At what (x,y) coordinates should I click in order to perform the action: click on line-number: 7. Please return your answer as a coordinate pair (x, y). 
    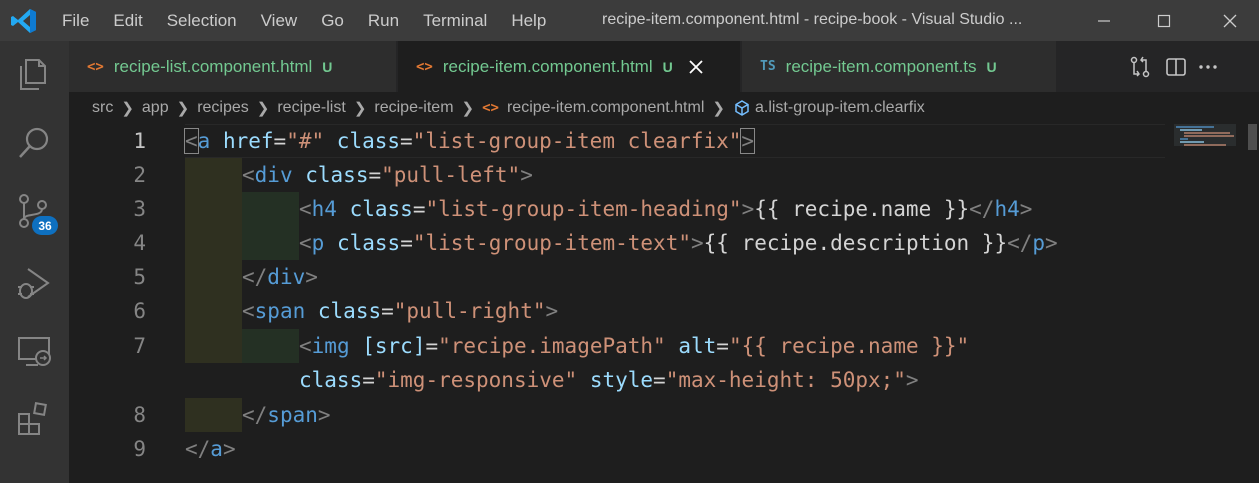
    Looking at the image, I should click on (139, 346).